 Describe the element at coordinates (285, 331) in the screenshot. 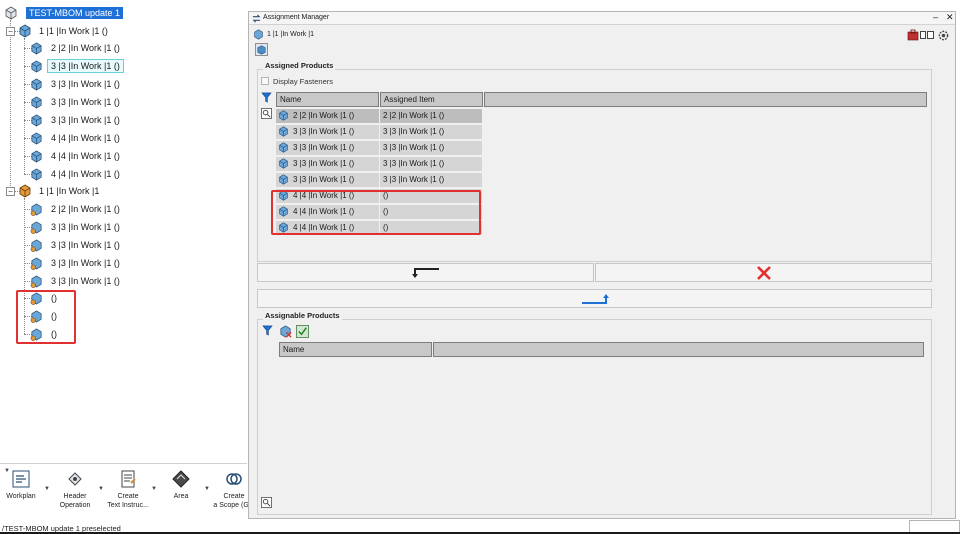

I see `remove-filter-icon` at that location.